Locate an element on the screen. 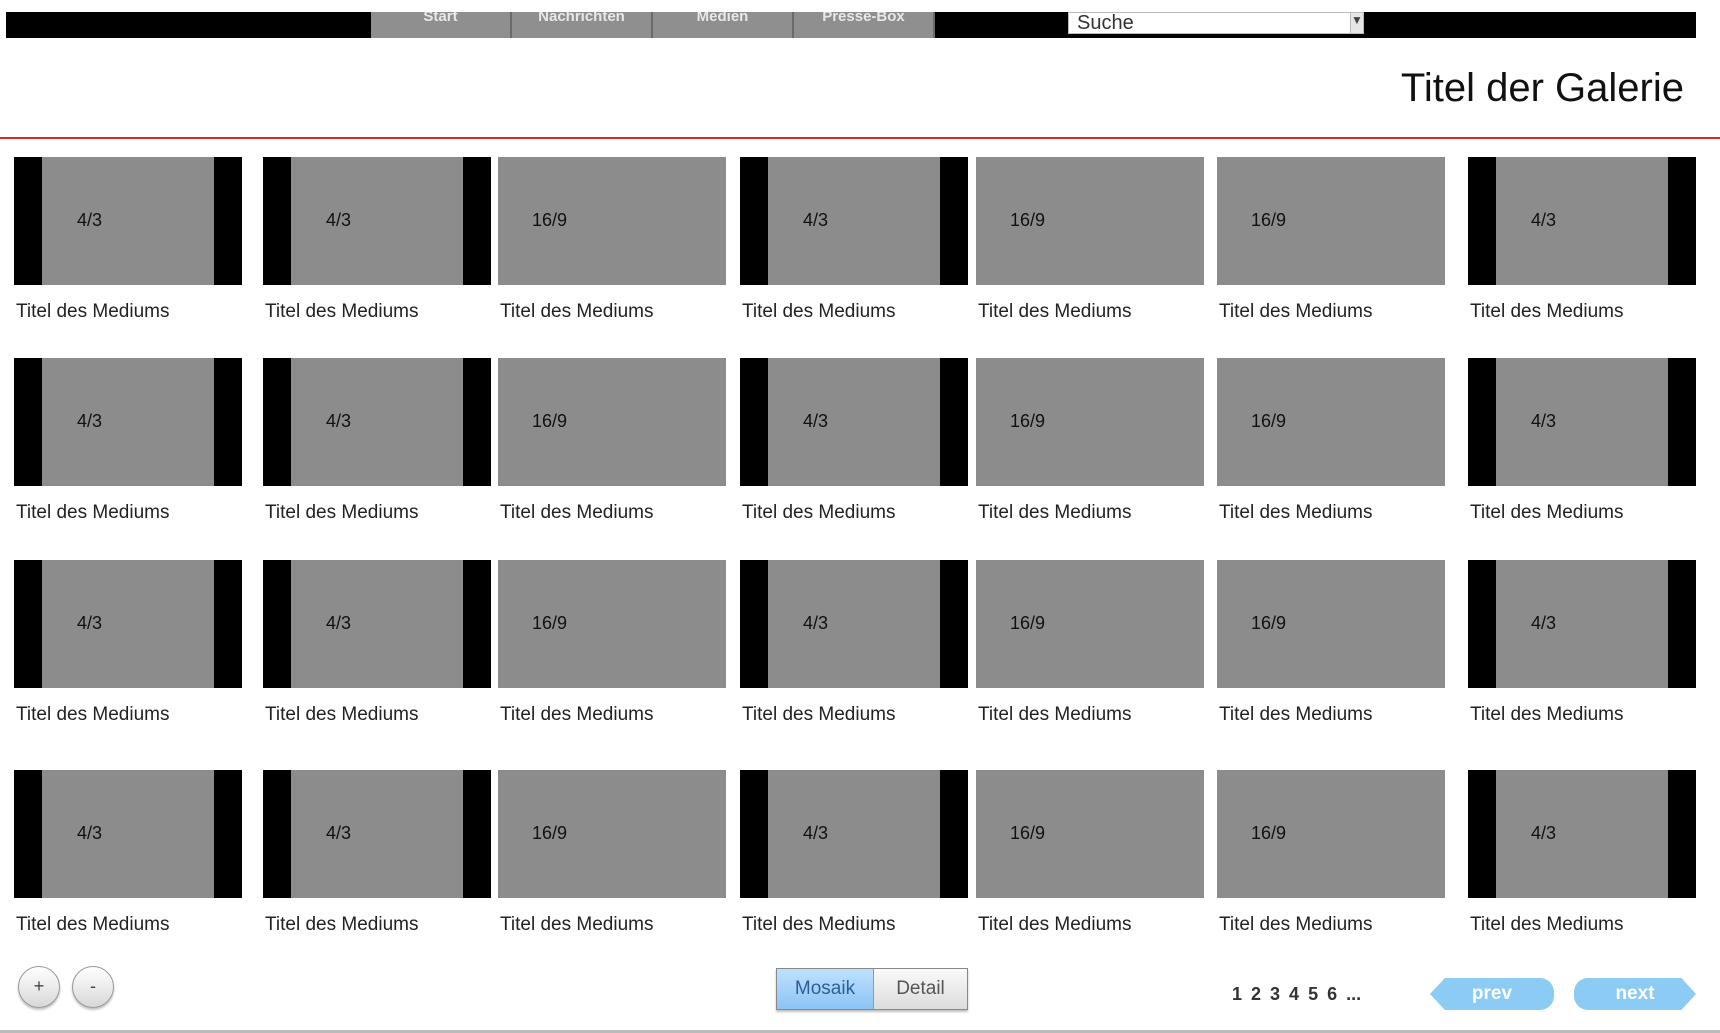  search-input is located at coordinates (1209, 23).